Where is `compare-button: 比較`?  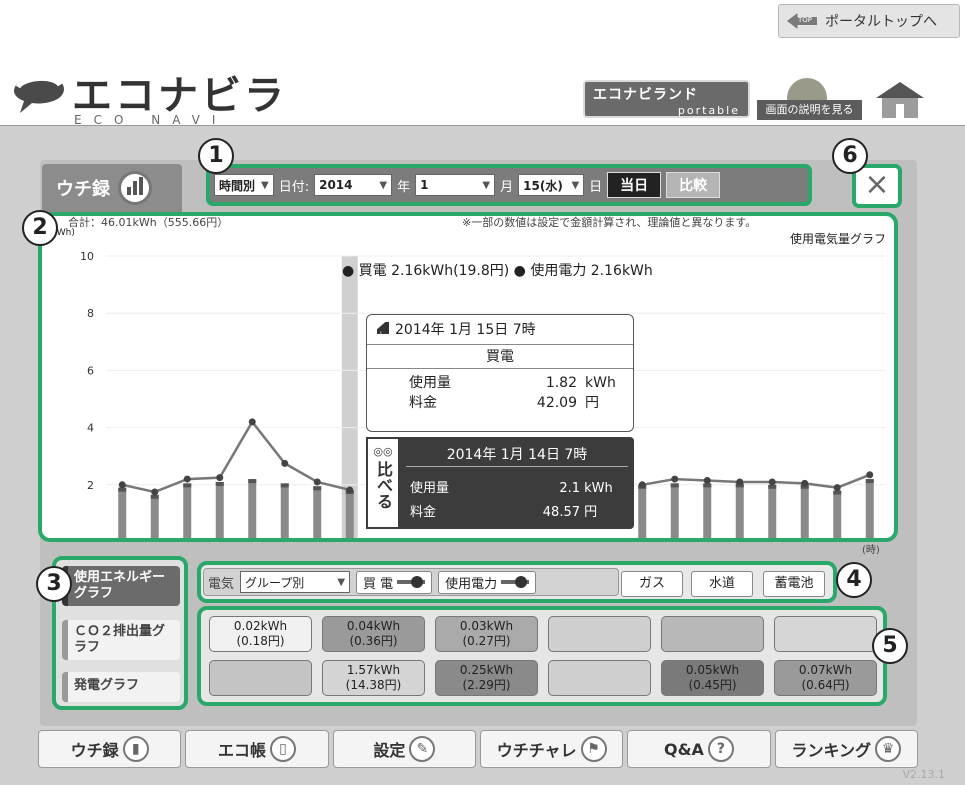 compare-button: 比較 is located at coordinates (693, 185).